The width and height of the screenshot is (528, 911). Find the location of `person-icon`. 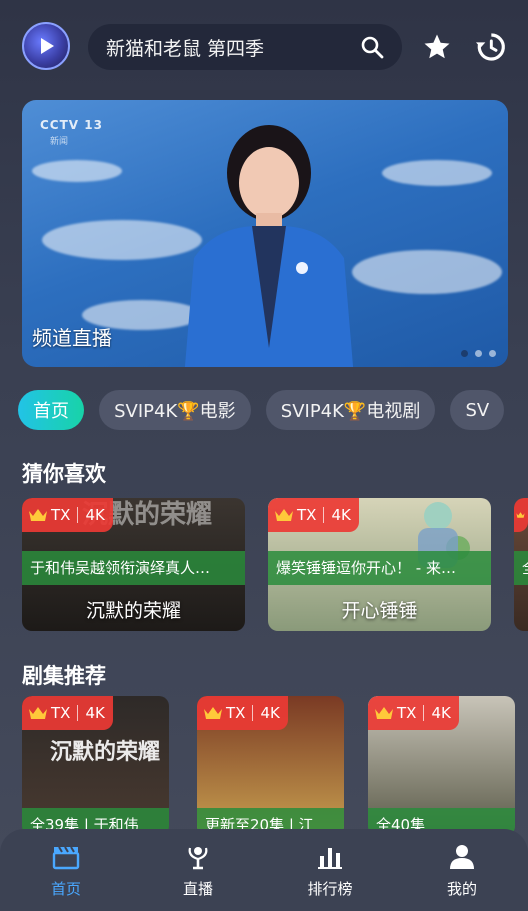

person-icon is located at coordinates (462, 856).